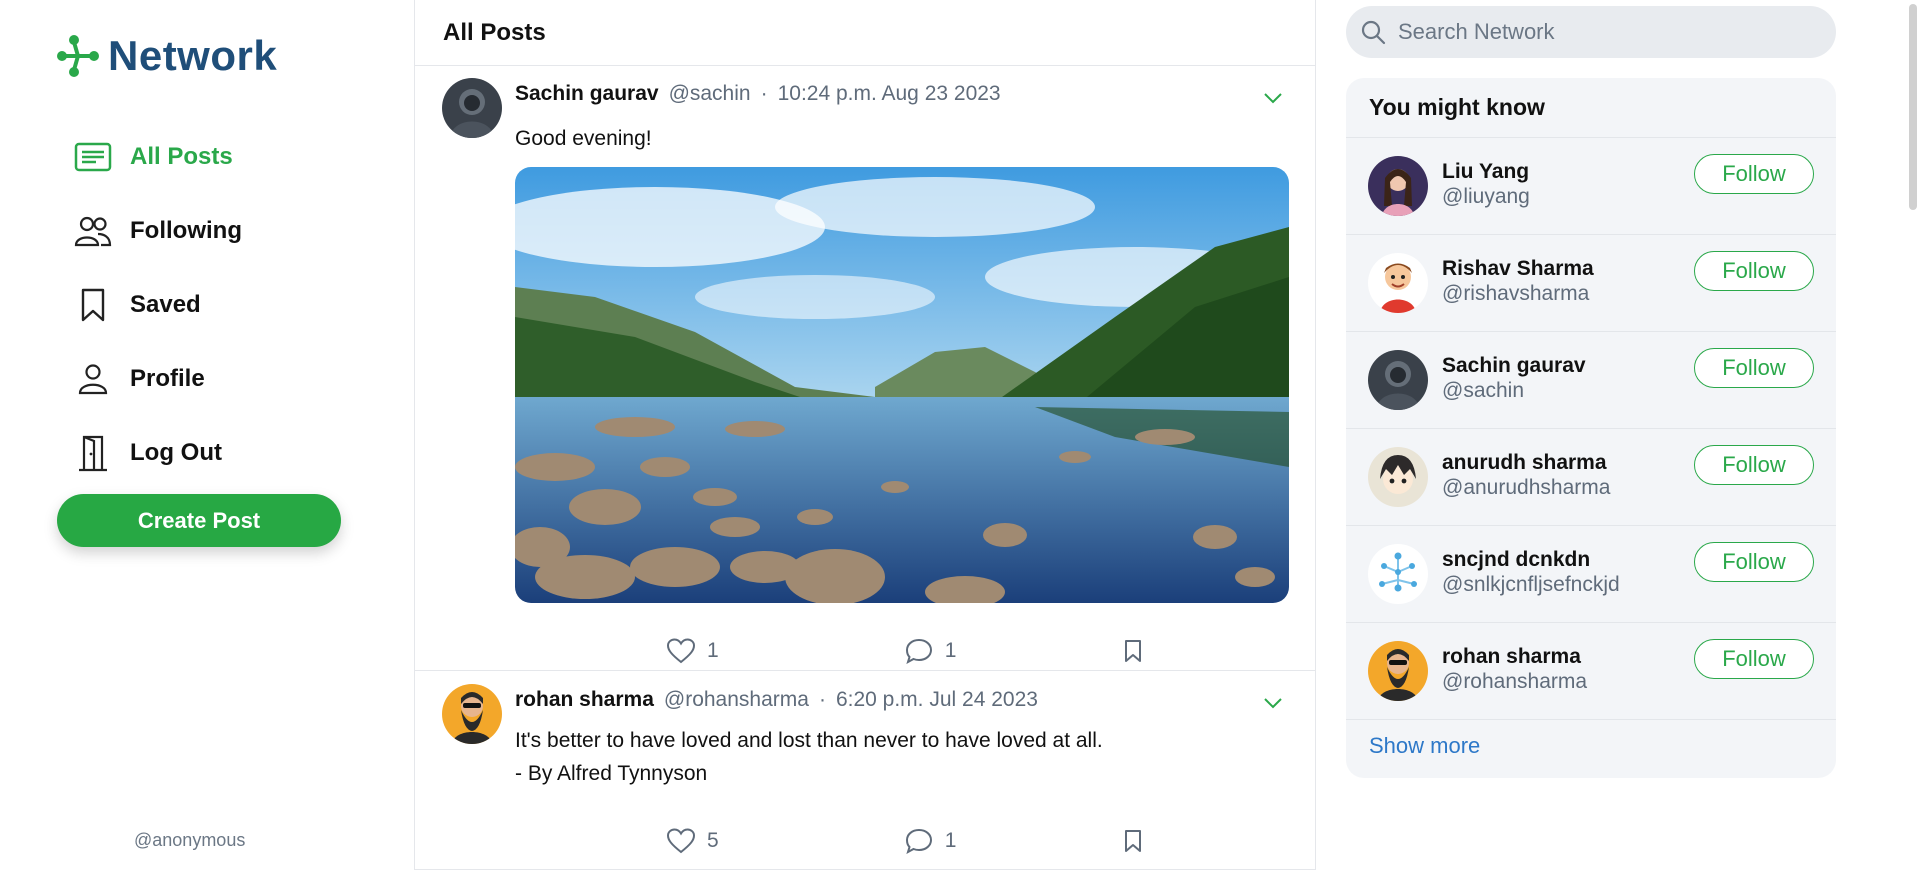  I want to click on person-icon, so click(93, 379).